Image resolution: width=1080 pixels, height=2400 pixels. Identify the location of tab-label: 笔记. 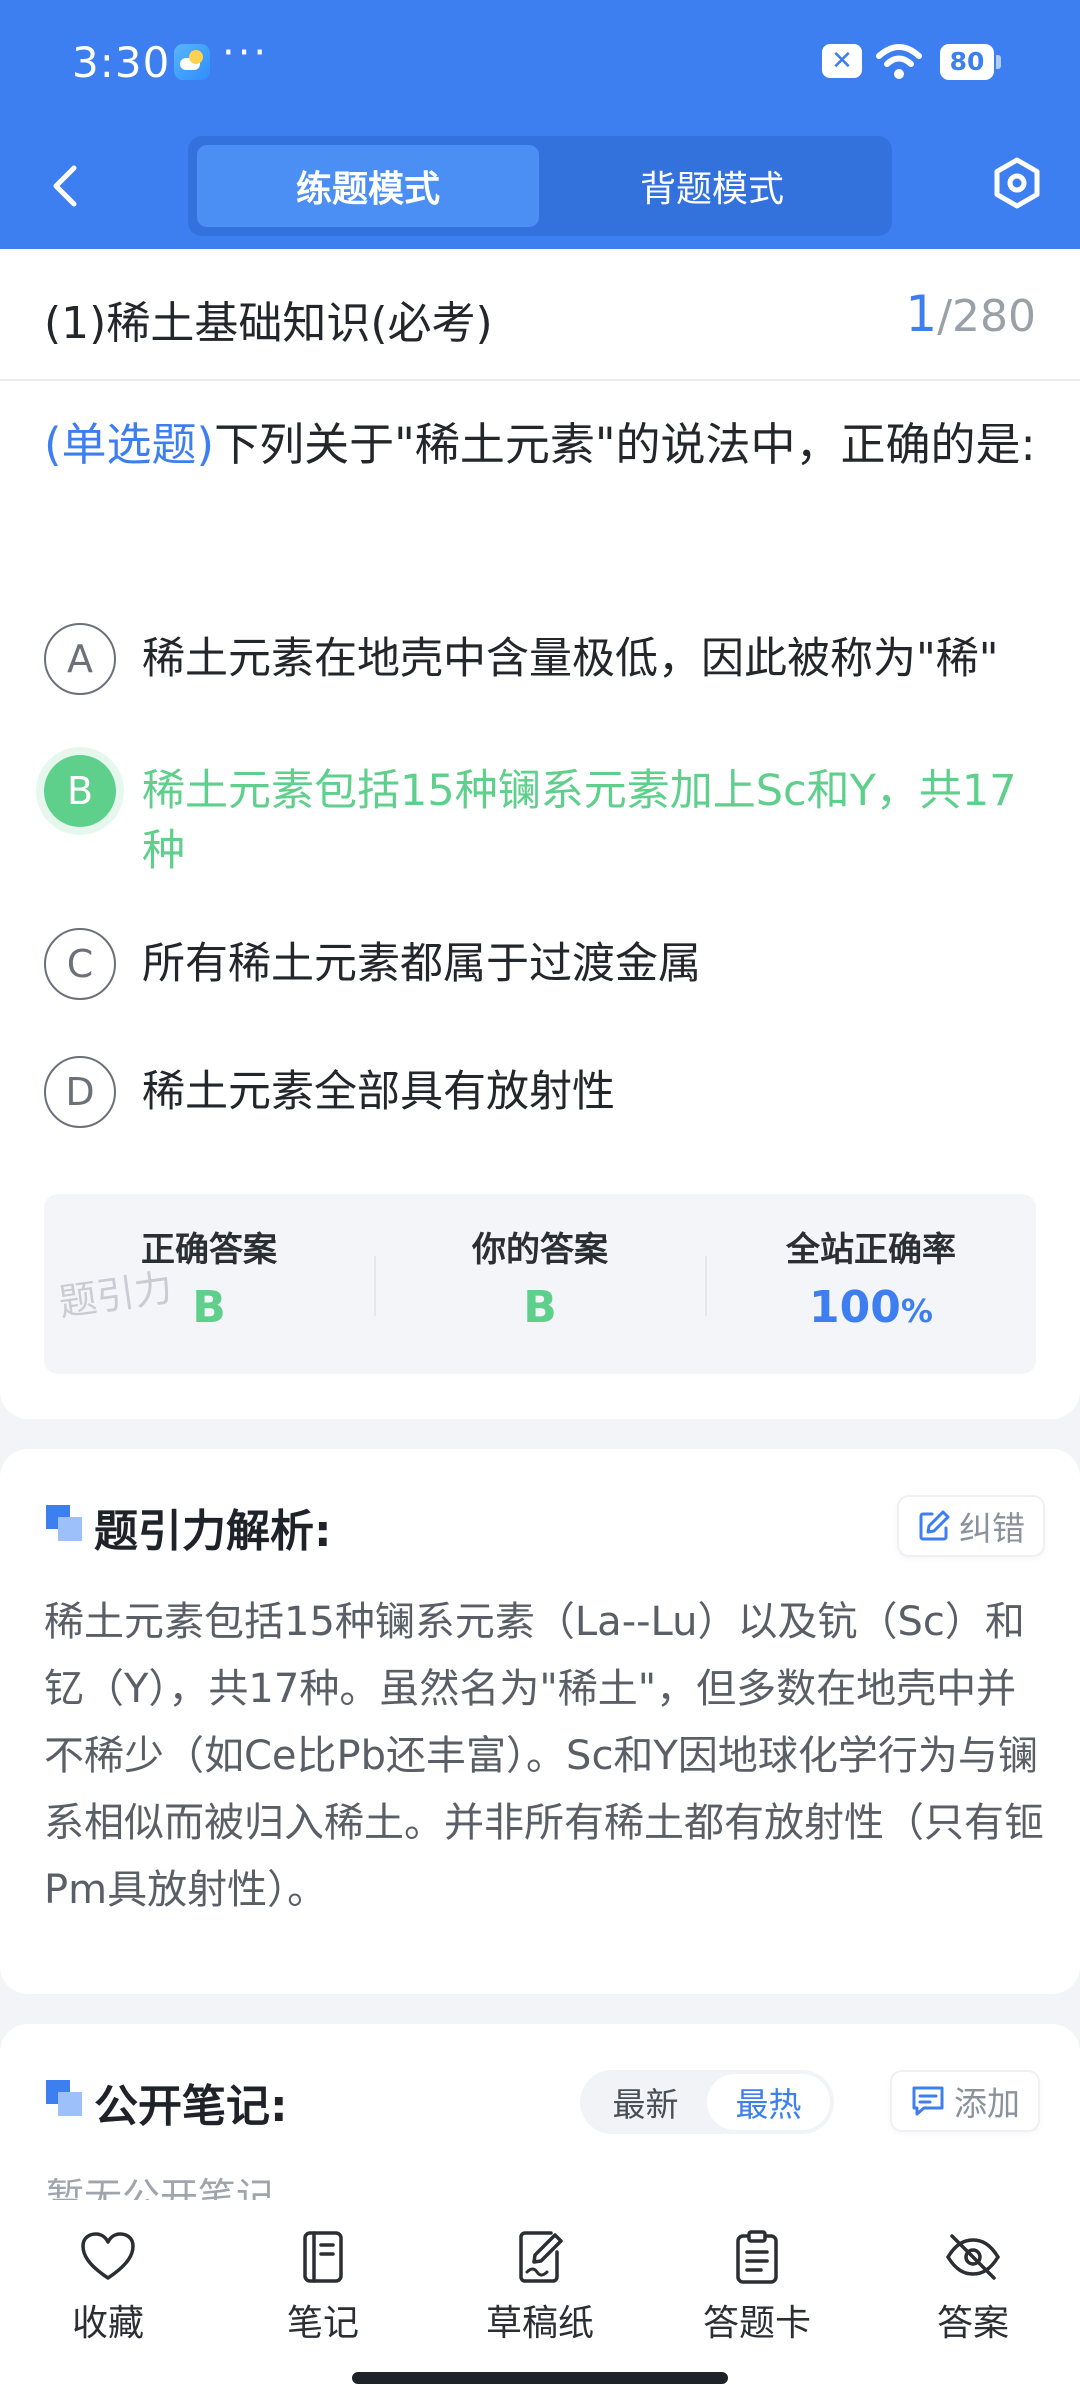
(322, 2323).